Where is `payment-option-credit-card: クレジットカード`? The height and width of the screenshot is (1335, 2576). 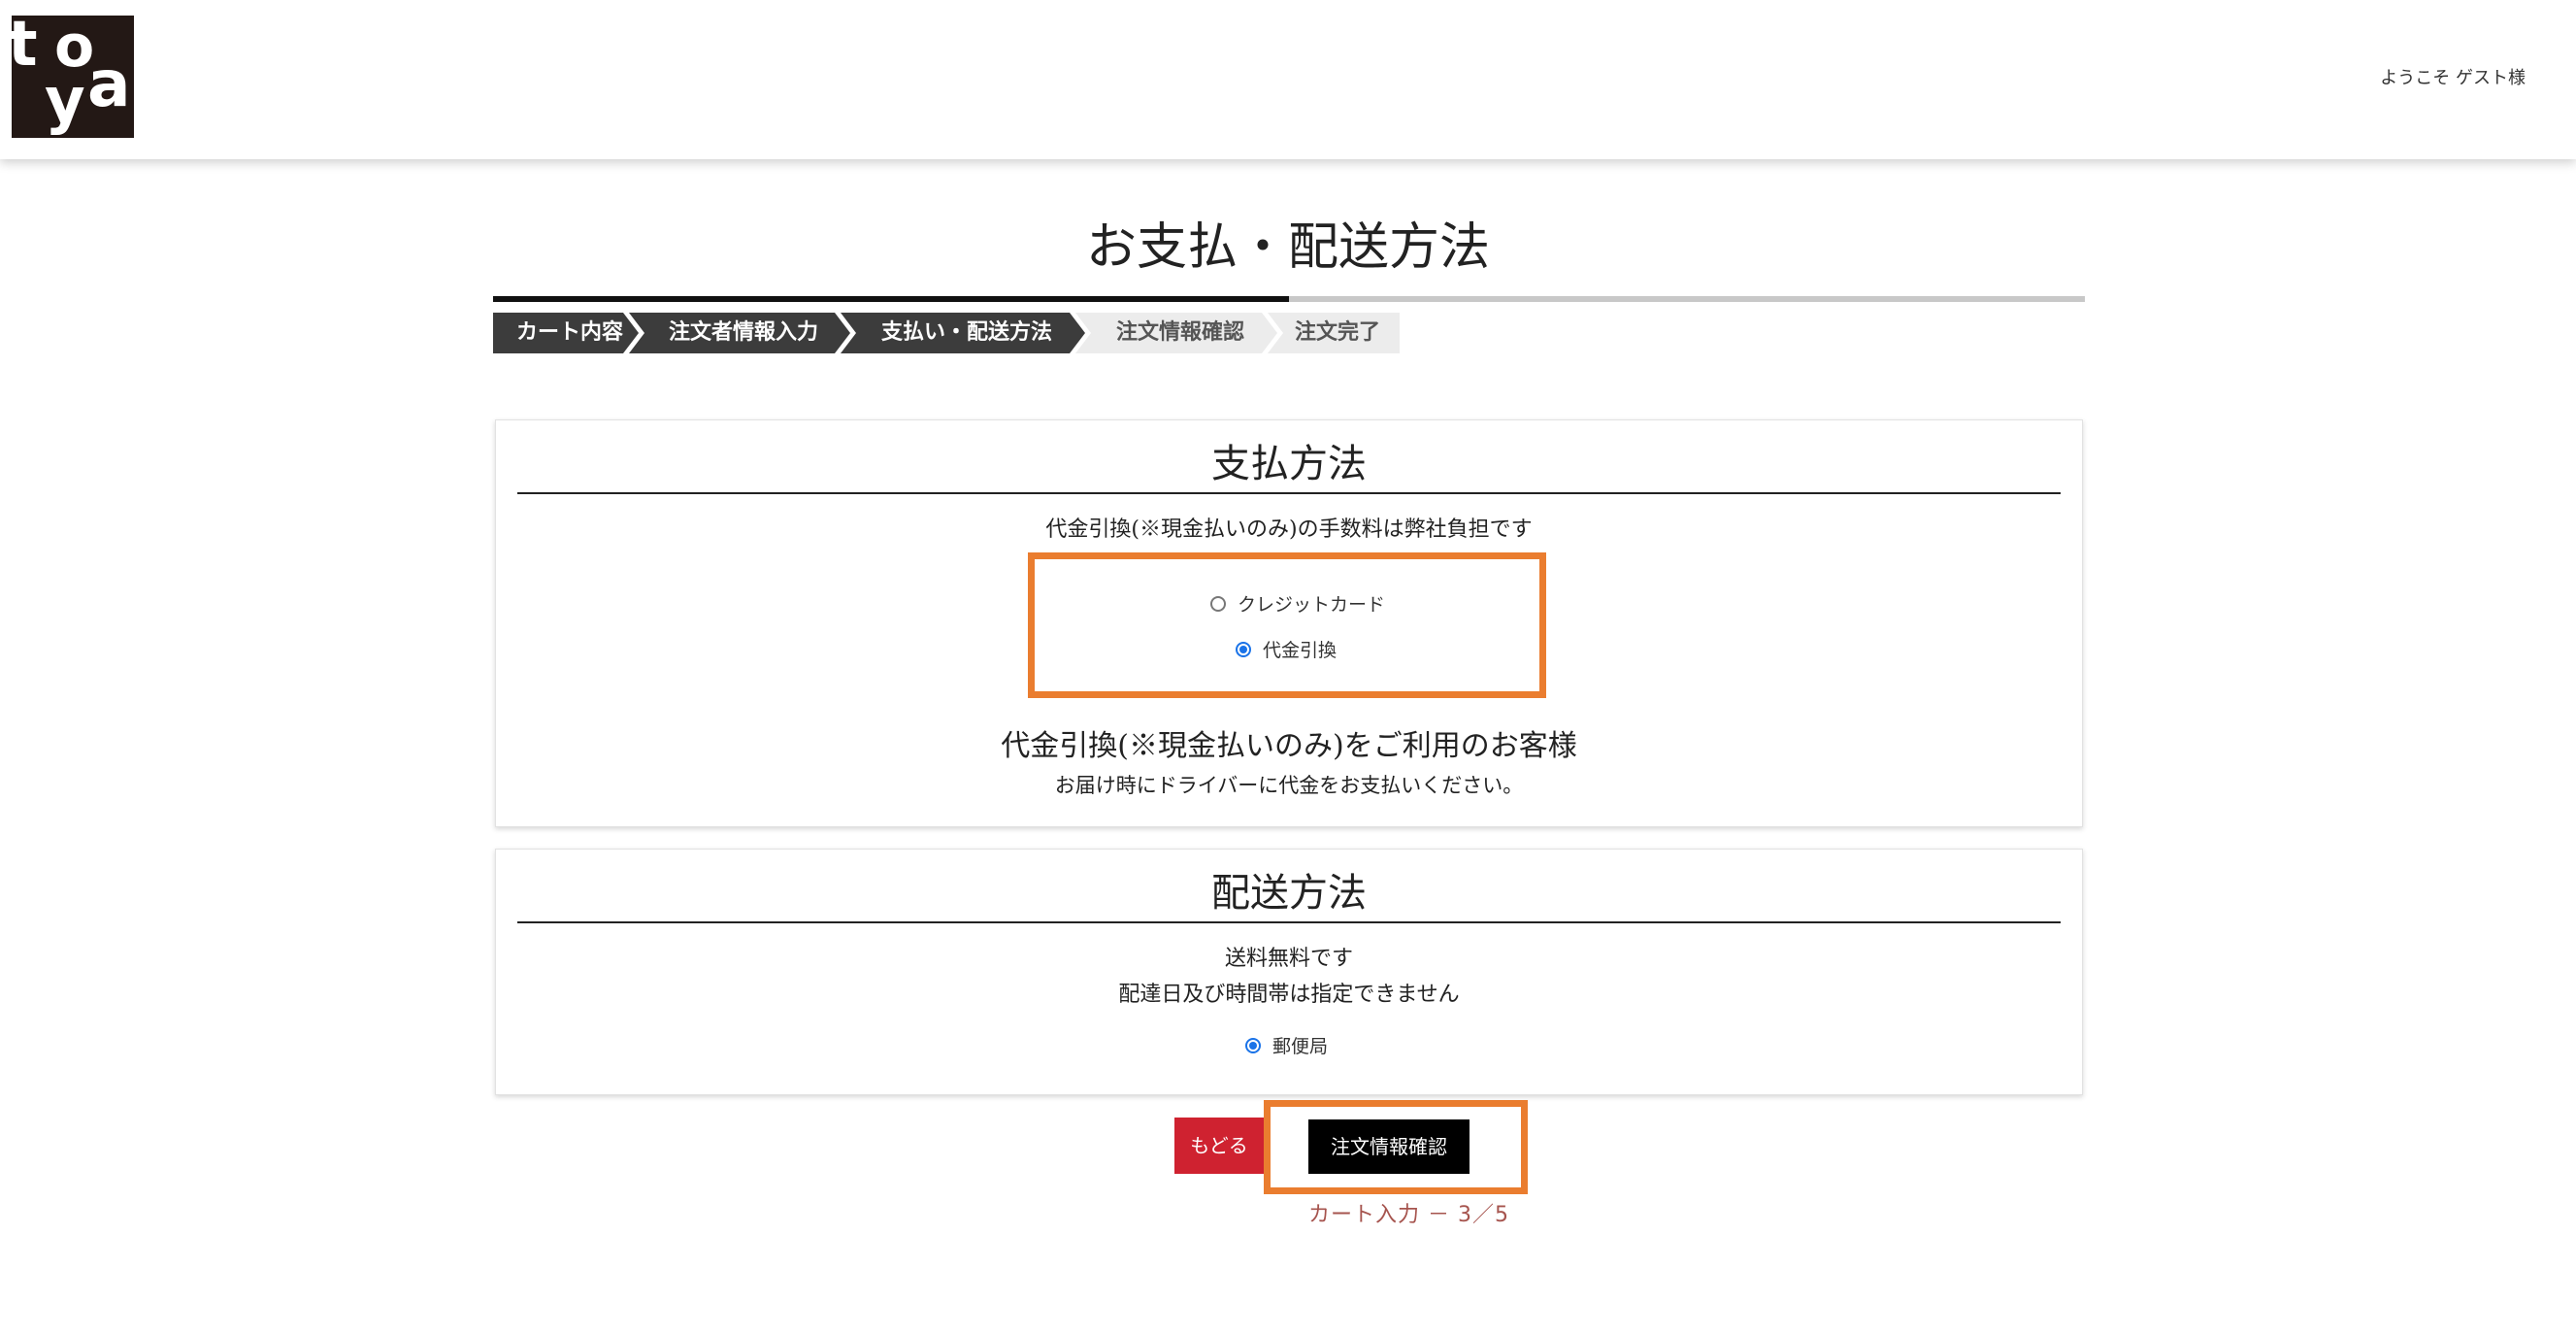 payment-option-credit-card: クレジットカード is located at coordinates (1297, 603).